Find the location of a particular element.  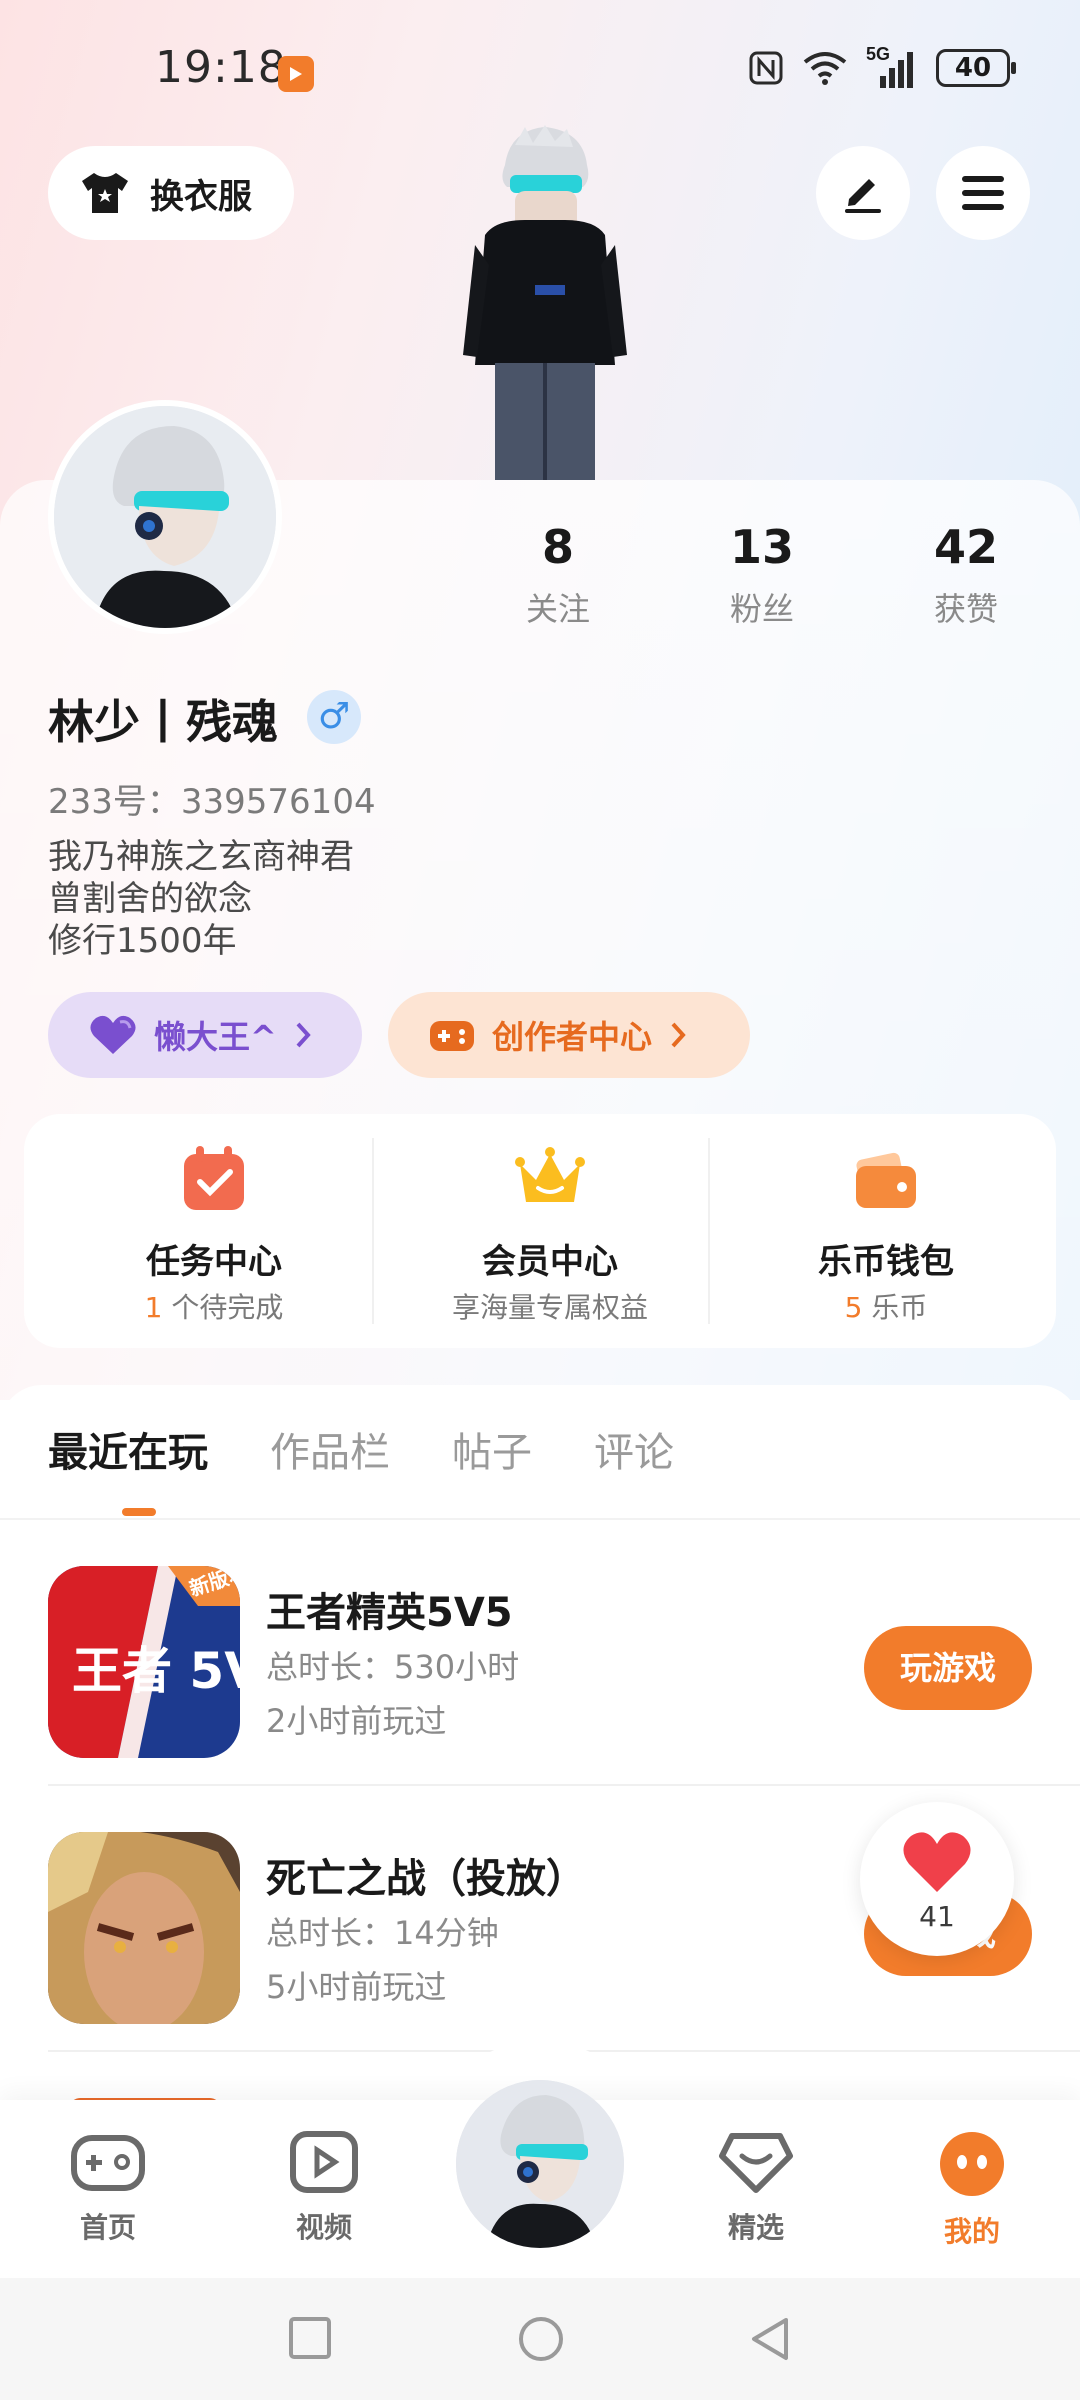

nav-home-label: 首页 is located at coordinates (107, 2227).